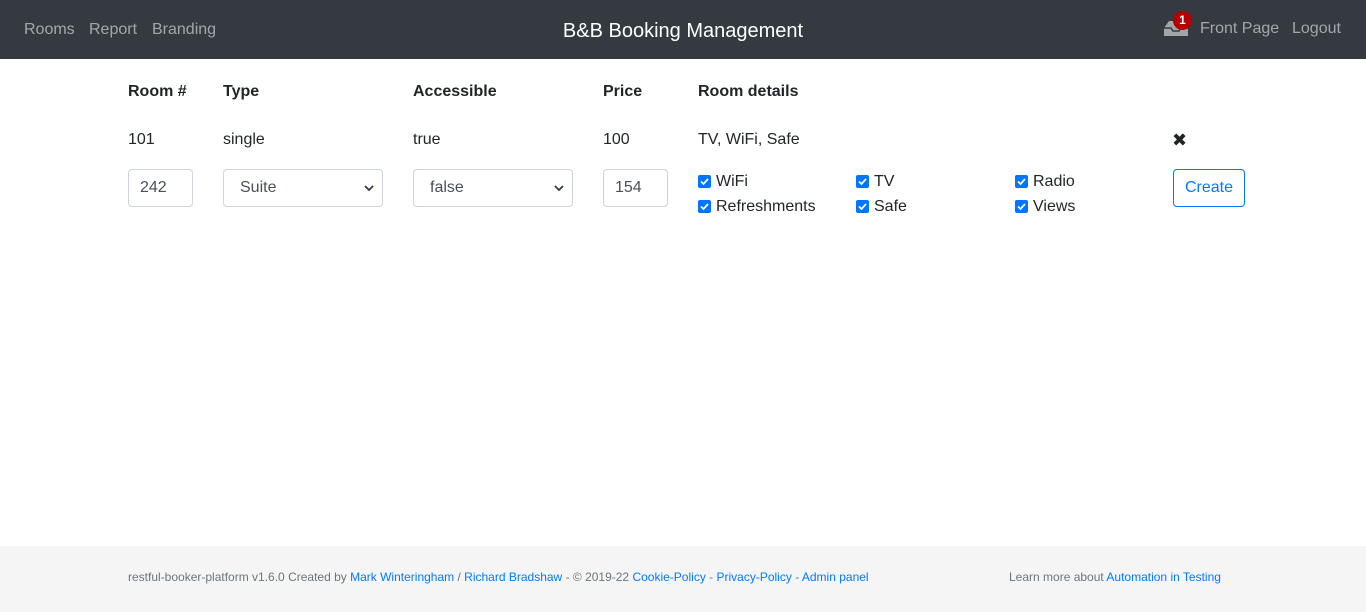  Describe the element at coordinates (597, 577) in the screenshot. I see `footer-copyright: - © 2019-22` at that location.